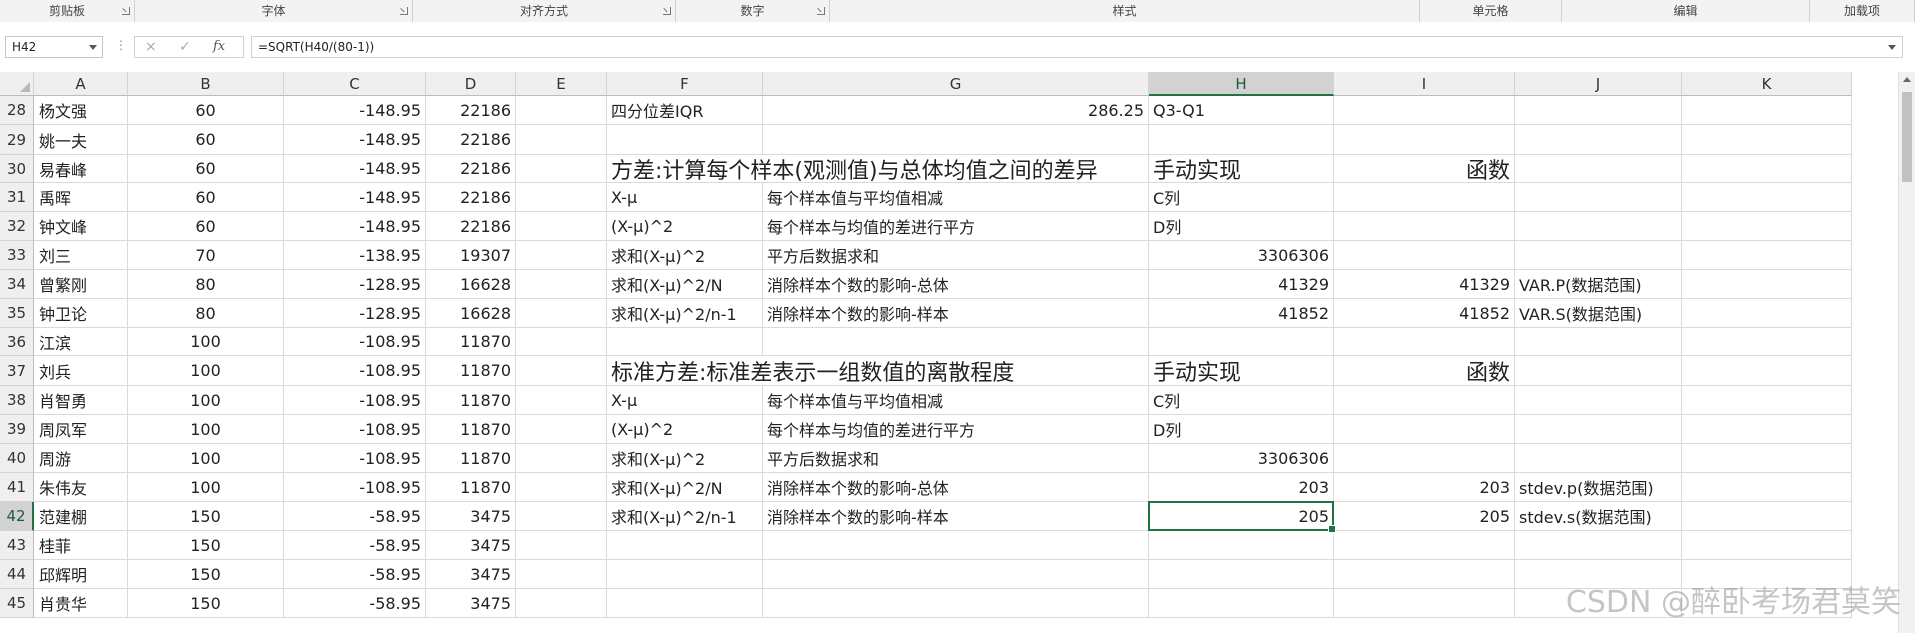 The height and width of the screenshot is (633, 1915). Describe the element at coordinates (206, 84) in the screenshot. I see `column-header-b: B` at that location.